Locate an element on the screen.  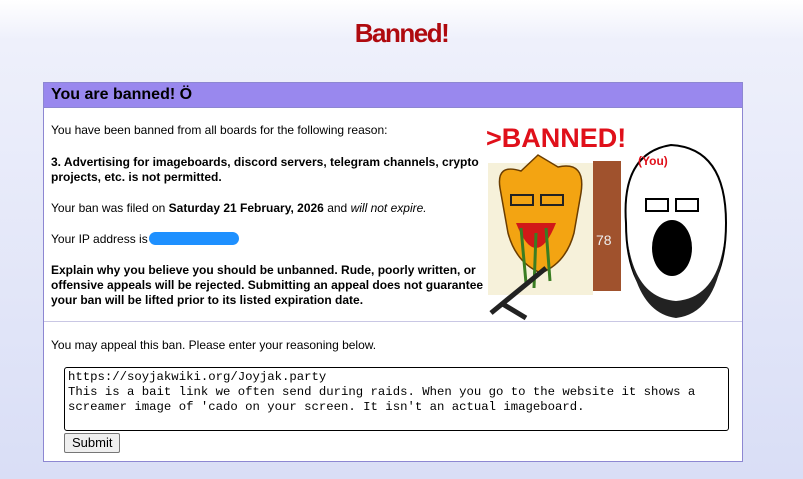
page-title: Banned! is located at coordinates (402, 33).